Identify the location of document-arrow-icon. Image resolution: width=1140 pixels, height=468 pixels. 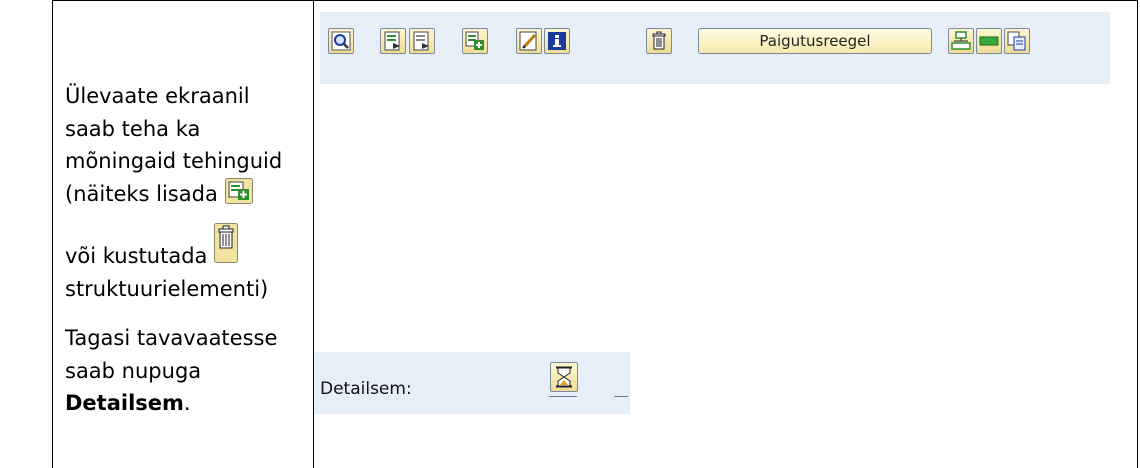
(392, 41).